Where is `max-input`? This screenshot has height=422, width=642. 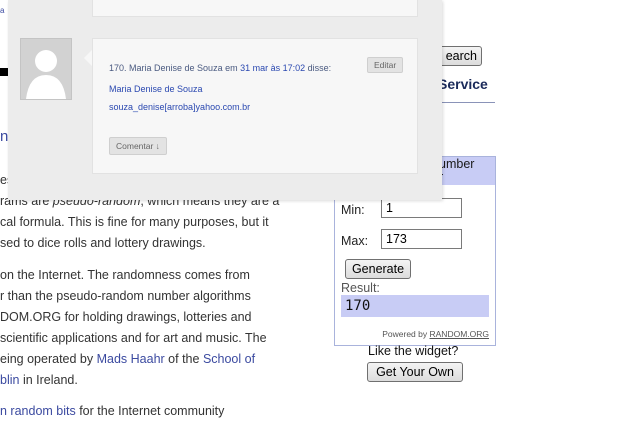 max-input is located at coordinates (421, 239).